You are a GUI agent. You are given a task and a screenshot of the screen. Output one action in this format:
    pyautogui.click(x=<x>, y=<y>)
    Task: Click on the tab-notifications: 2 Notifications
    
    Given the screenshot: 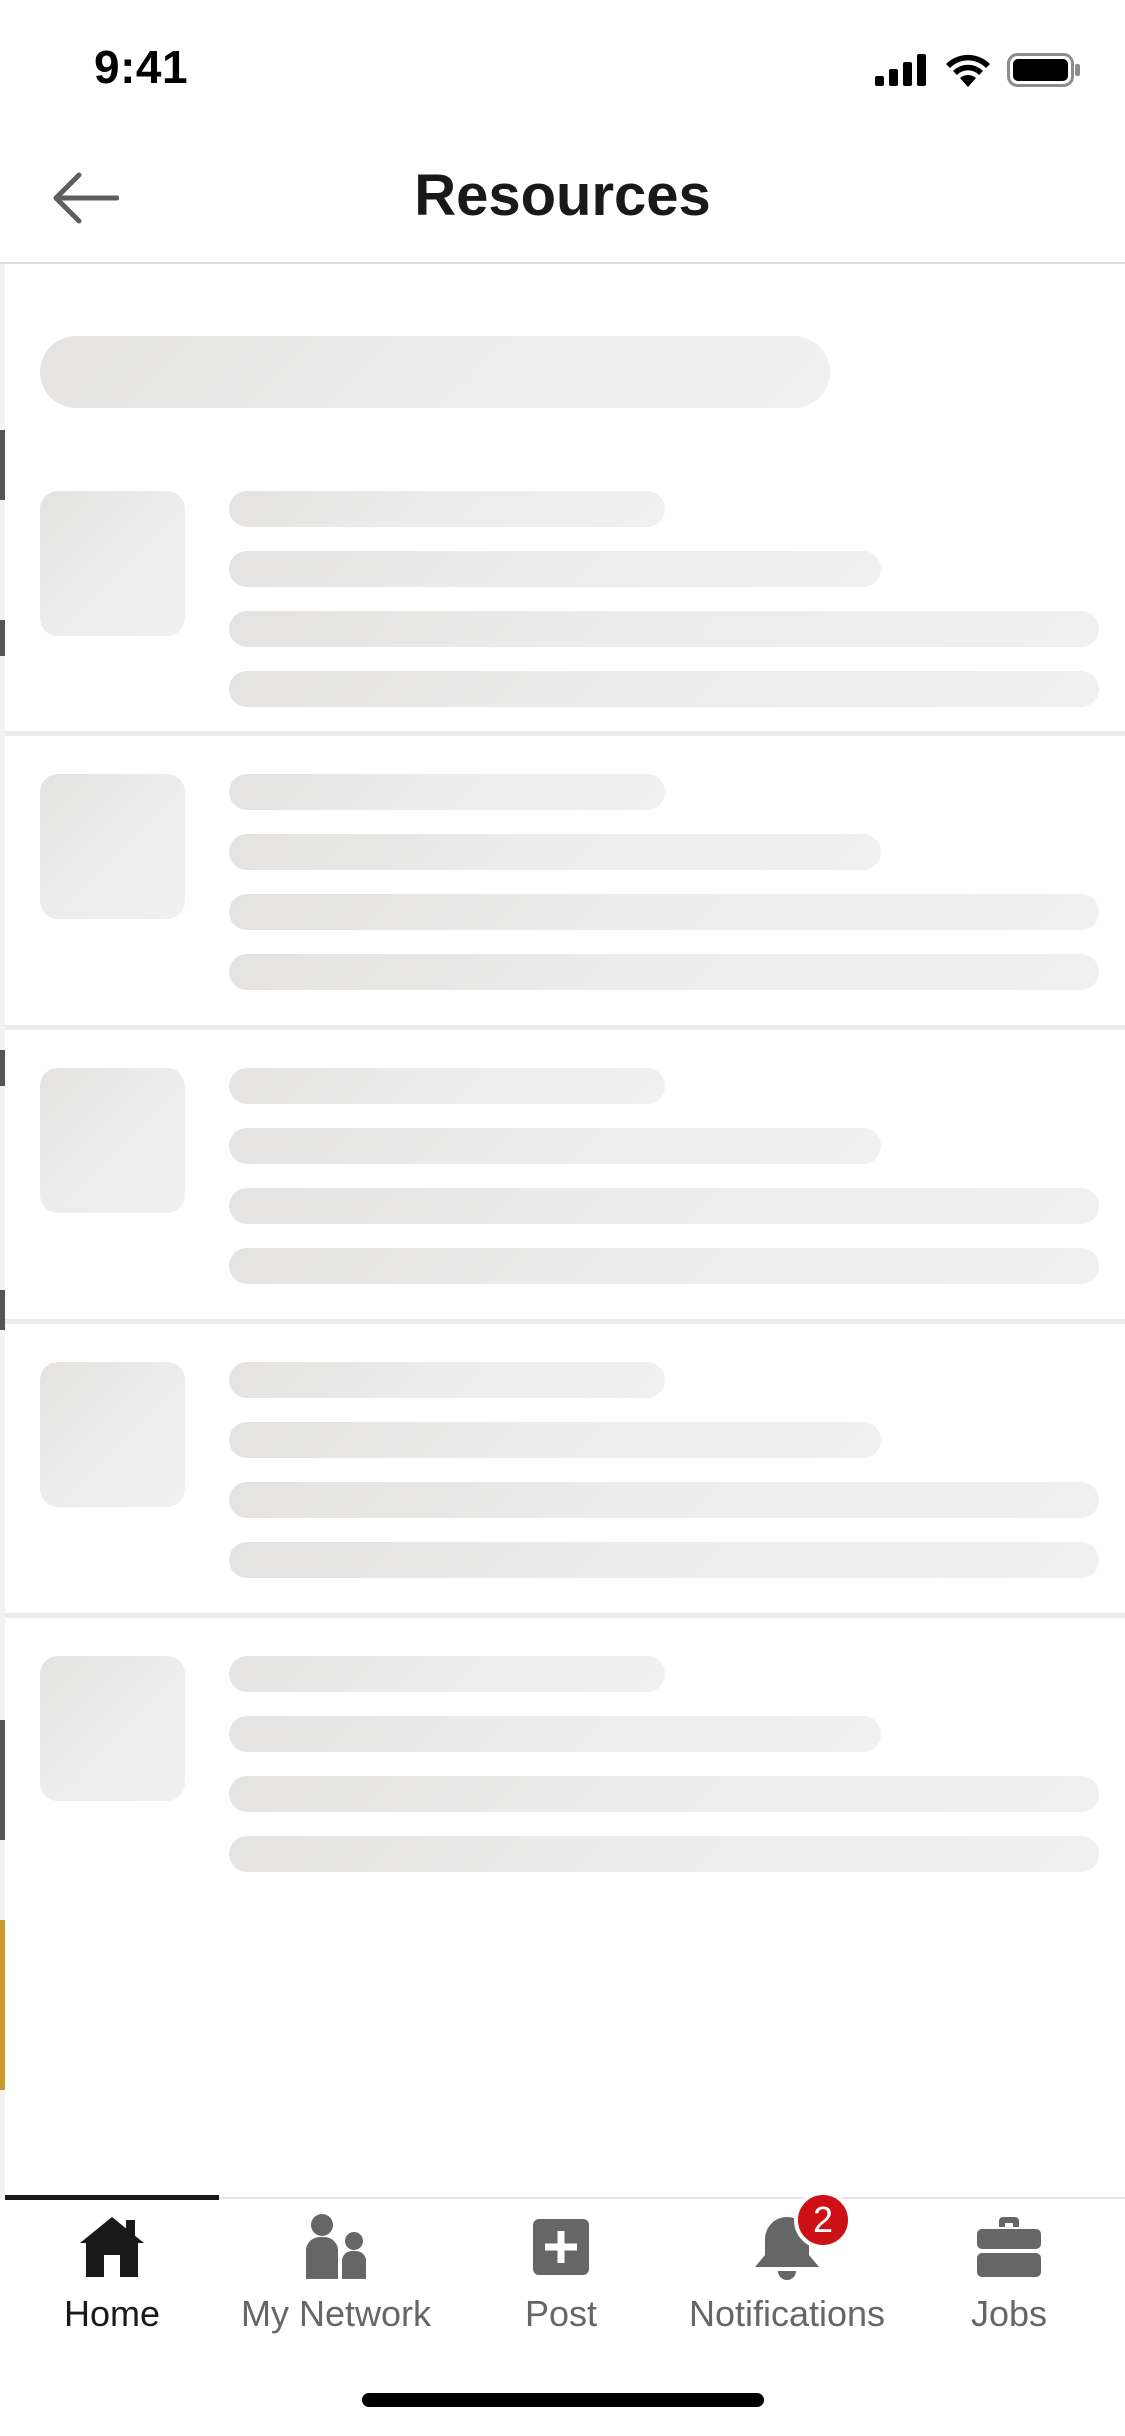 What is the action you would take?
    pyautogui.click(x=787, y=2266)
    